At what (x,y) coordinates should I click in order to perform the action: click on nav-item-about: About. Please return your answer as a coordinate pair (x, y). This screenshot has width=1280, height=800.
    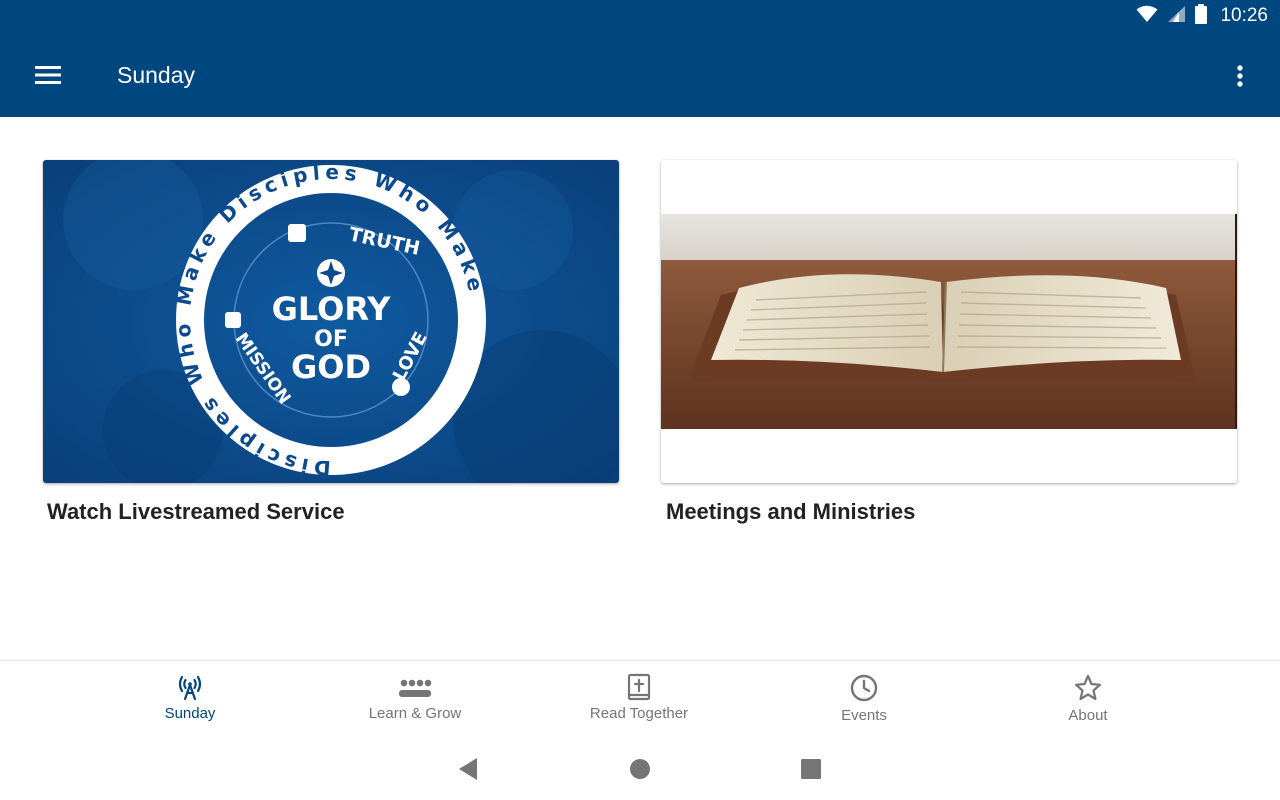
    Looking at the image, I should click on (1088, 703).